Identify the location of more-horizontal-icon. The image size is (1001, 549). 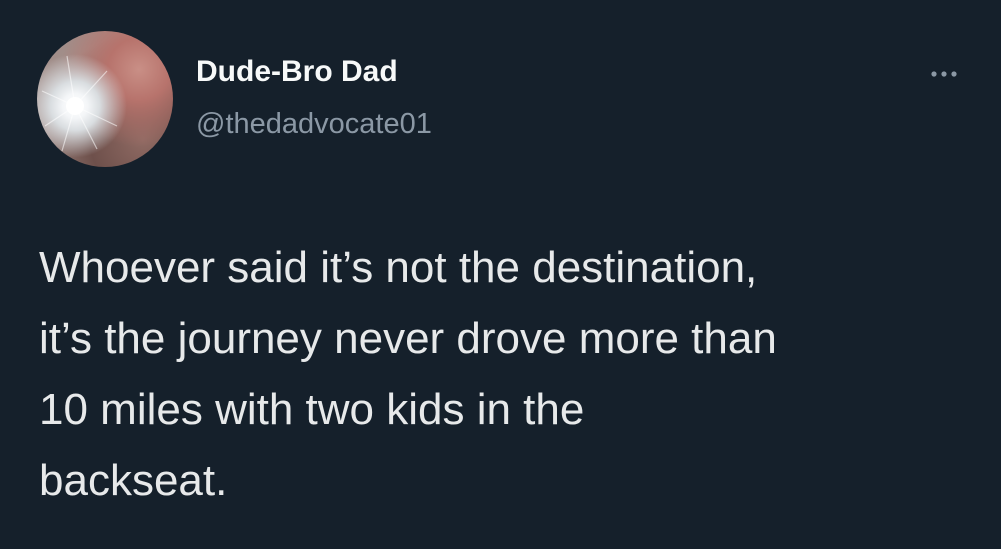
(944, 74).